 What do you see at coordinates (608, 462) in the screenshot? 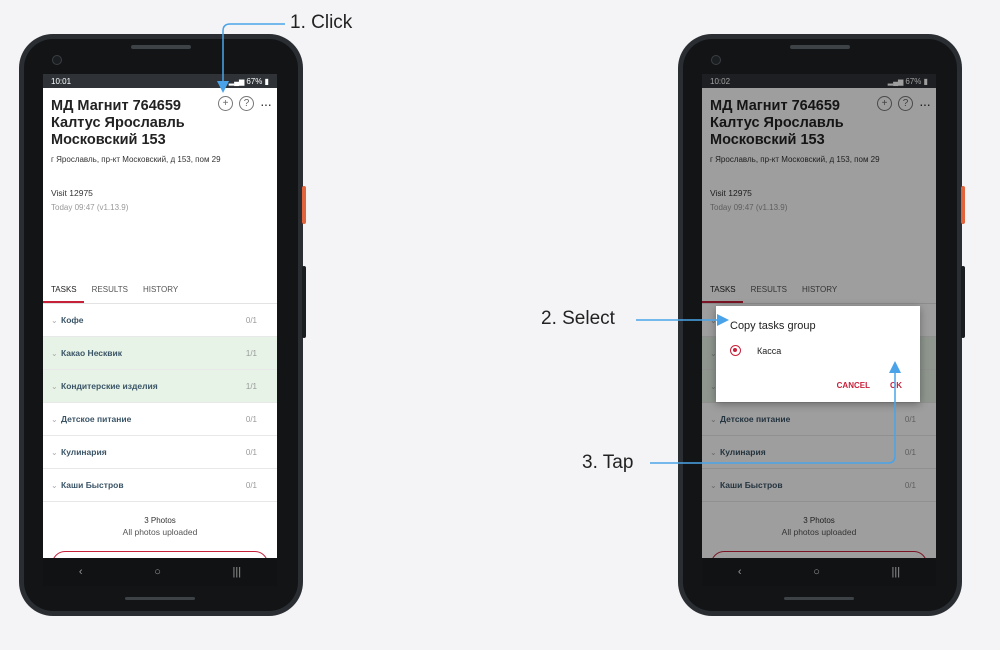
I see `annotation-step3: 3. Tap` at bounding box center [608, 462].